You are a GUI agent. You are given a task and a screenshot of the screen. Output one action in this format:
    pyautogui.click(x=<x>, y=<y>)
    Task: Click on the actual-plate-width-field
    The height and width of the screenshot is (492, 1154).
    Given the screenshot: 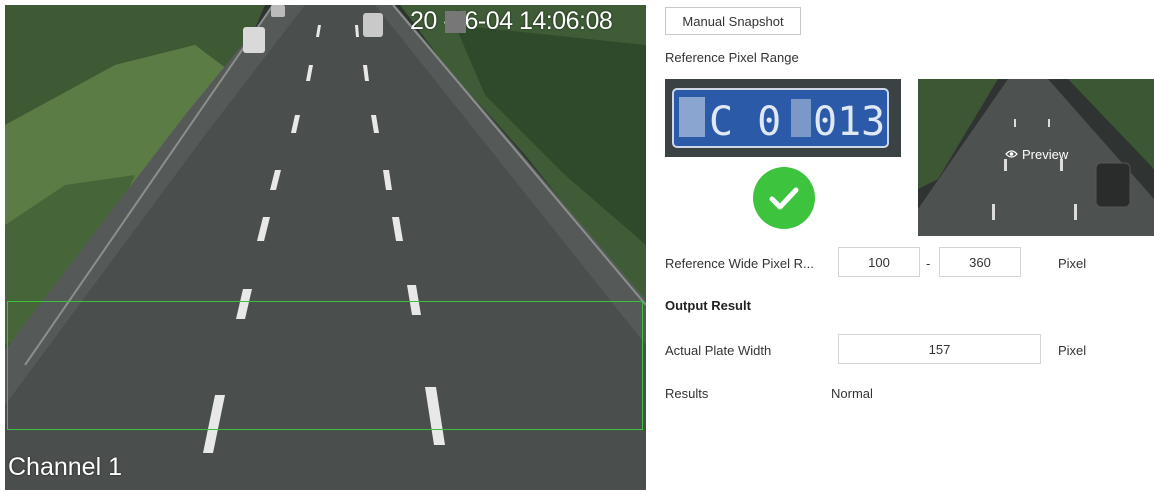 What is the action you would take?
    pyautogui.click(x=939, y=349)
    